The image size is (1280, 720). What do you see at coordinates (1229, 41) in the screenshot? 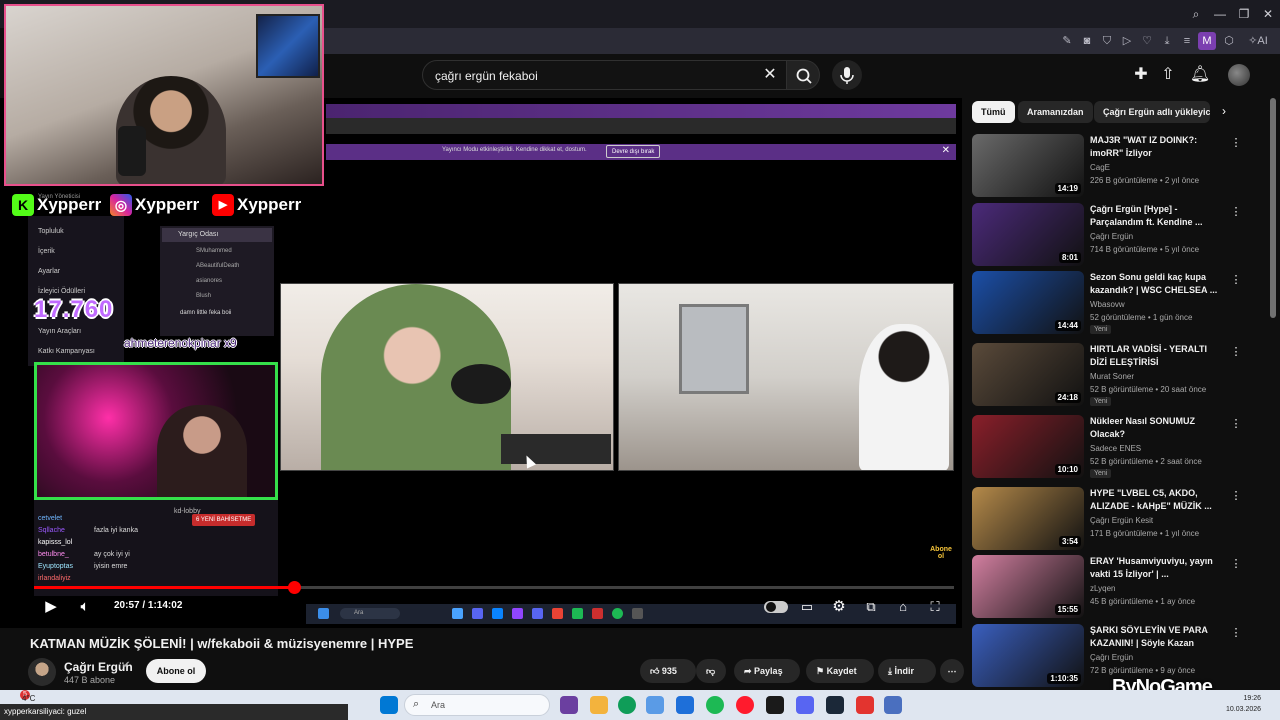
I see `cube-icon: ⬡` at bounding box center [1229, 41].